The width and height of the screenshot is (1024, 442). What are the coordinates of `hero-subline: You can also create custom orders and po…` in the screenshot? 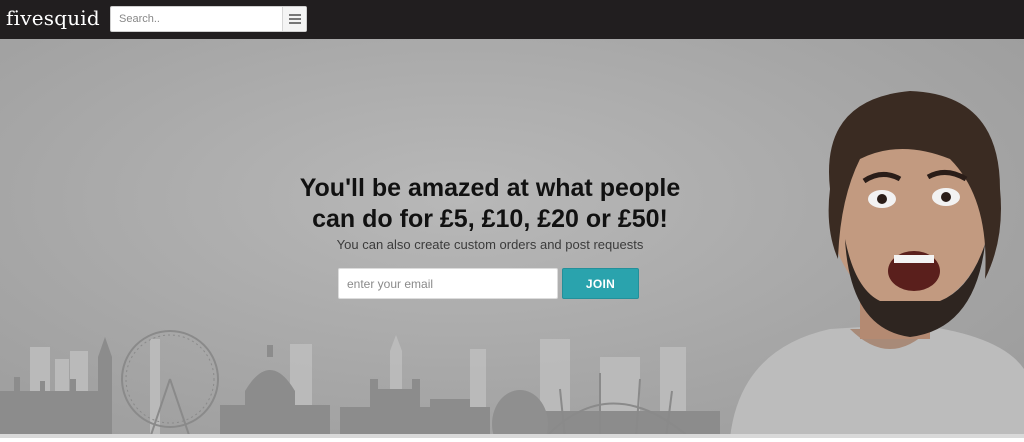 It's located at (490, 244).